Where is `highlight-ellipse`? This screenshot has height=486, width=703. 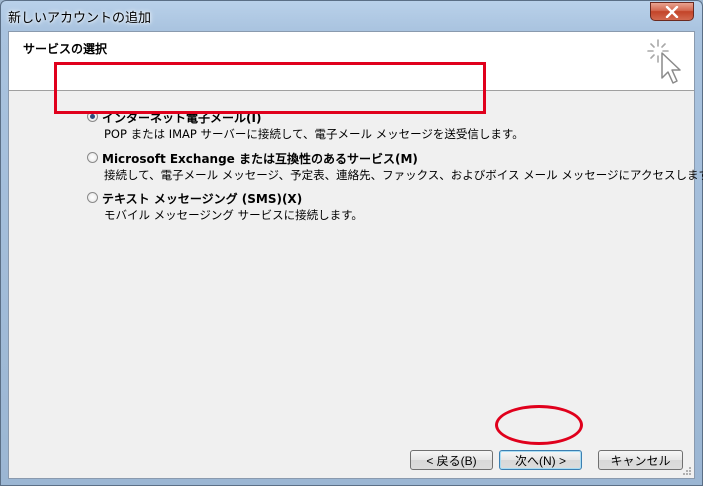
highlight-ellipse is located at coordinates (539, 425).